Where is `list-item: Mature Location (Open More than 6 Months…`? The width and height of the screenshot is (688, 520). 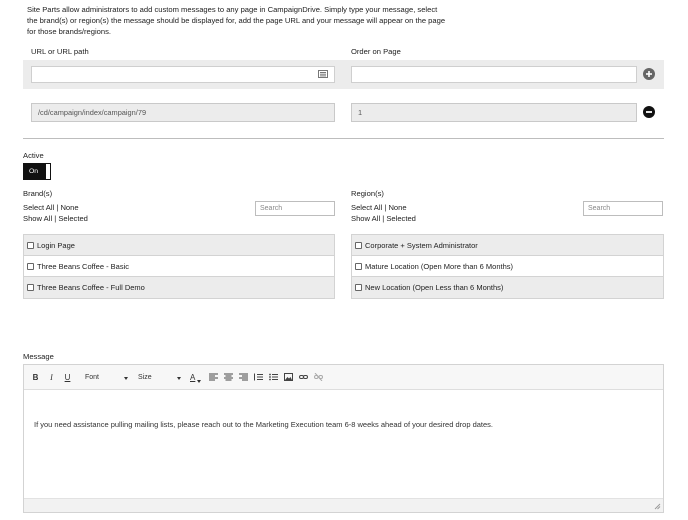 list-item: Mature Location (Open More than 6 Months… is located at coordinates (507, 266).